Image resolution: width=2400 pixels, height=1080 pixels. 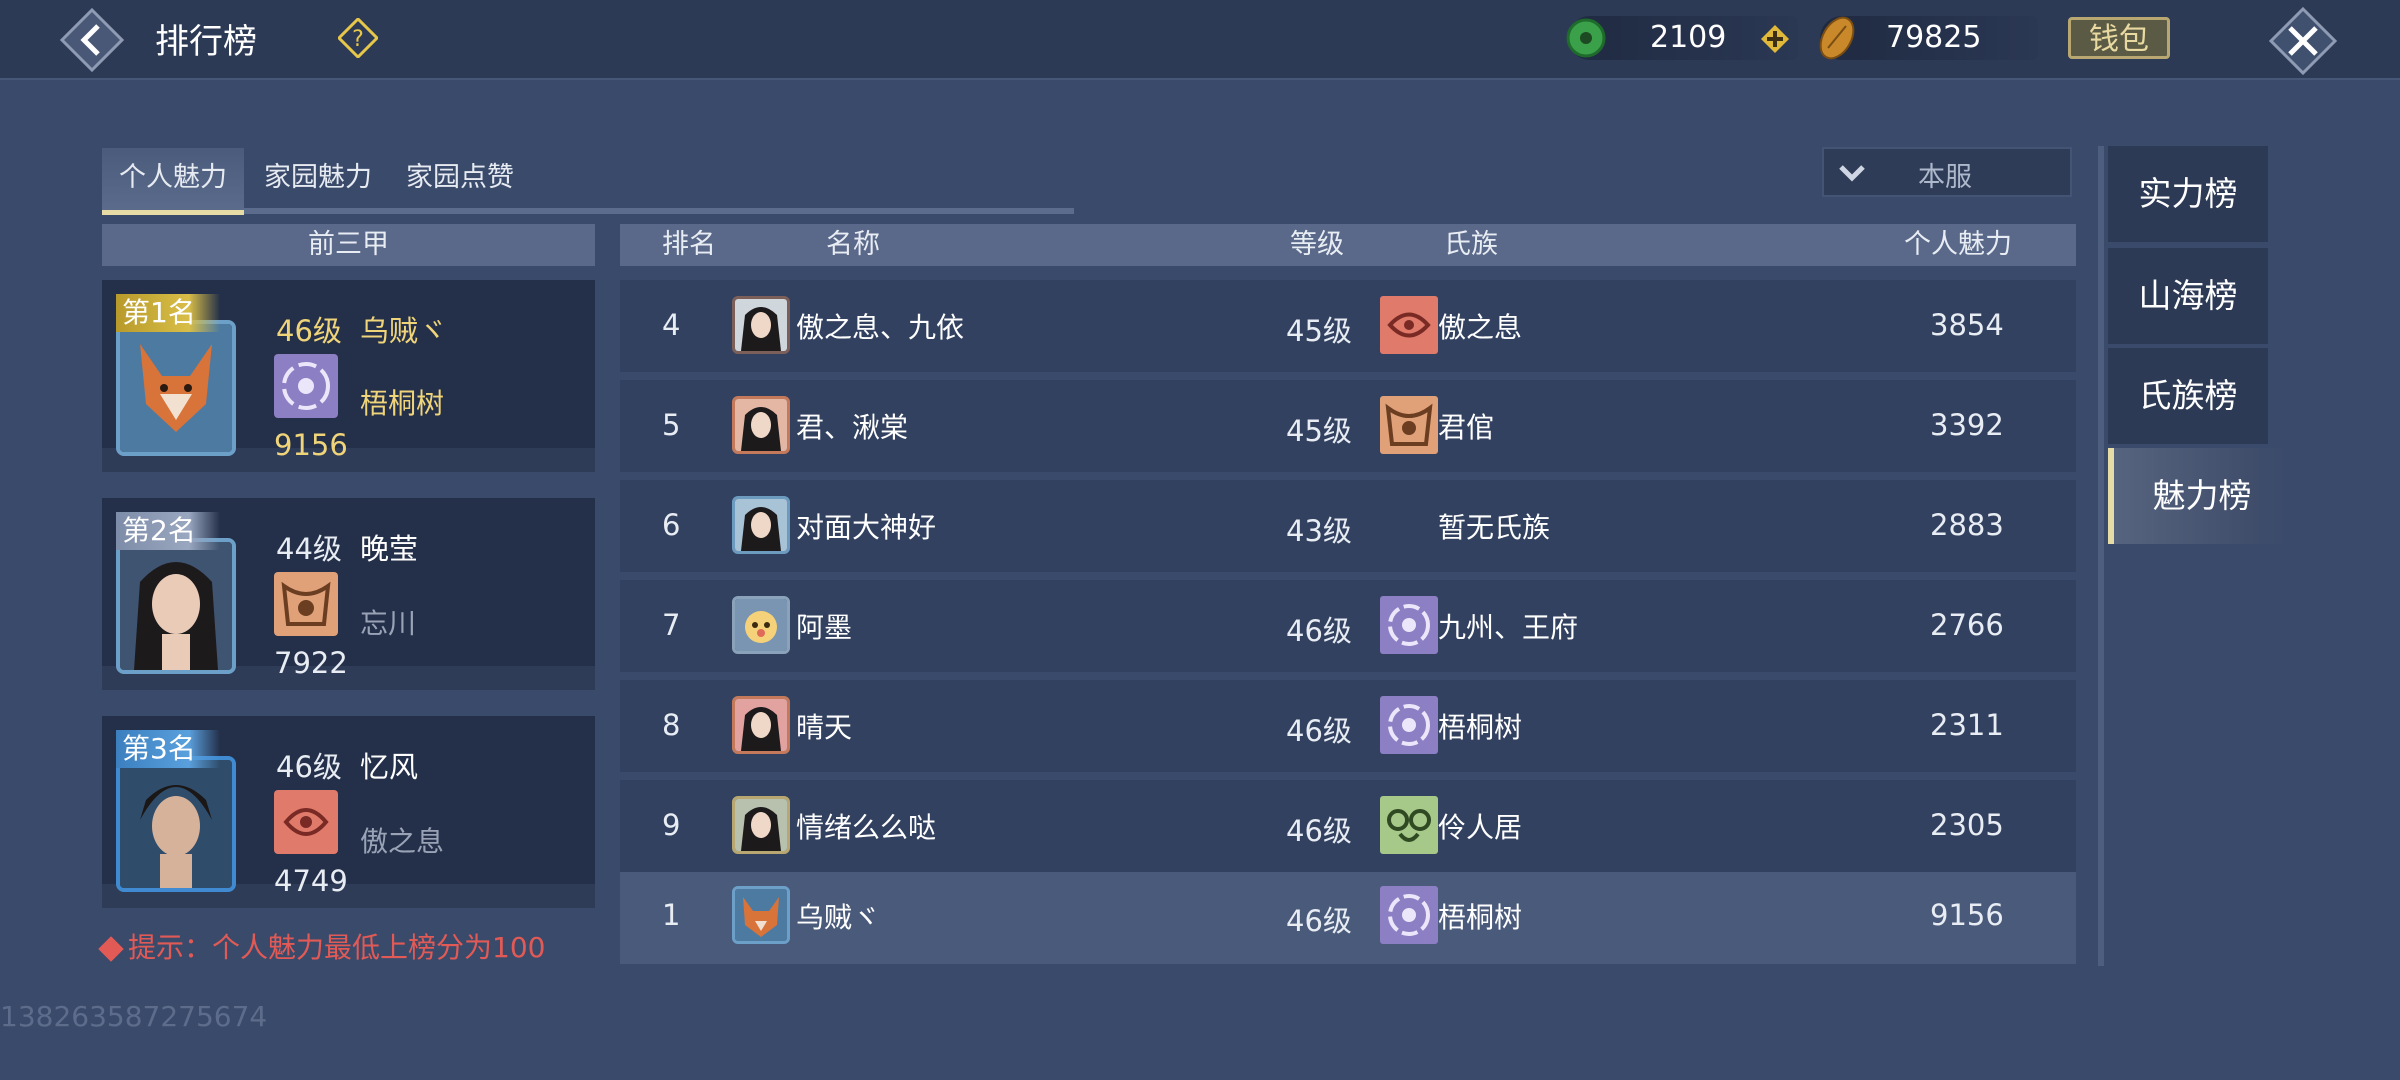 I want to click on charm-score: 4749, so click(x=311, y=881).